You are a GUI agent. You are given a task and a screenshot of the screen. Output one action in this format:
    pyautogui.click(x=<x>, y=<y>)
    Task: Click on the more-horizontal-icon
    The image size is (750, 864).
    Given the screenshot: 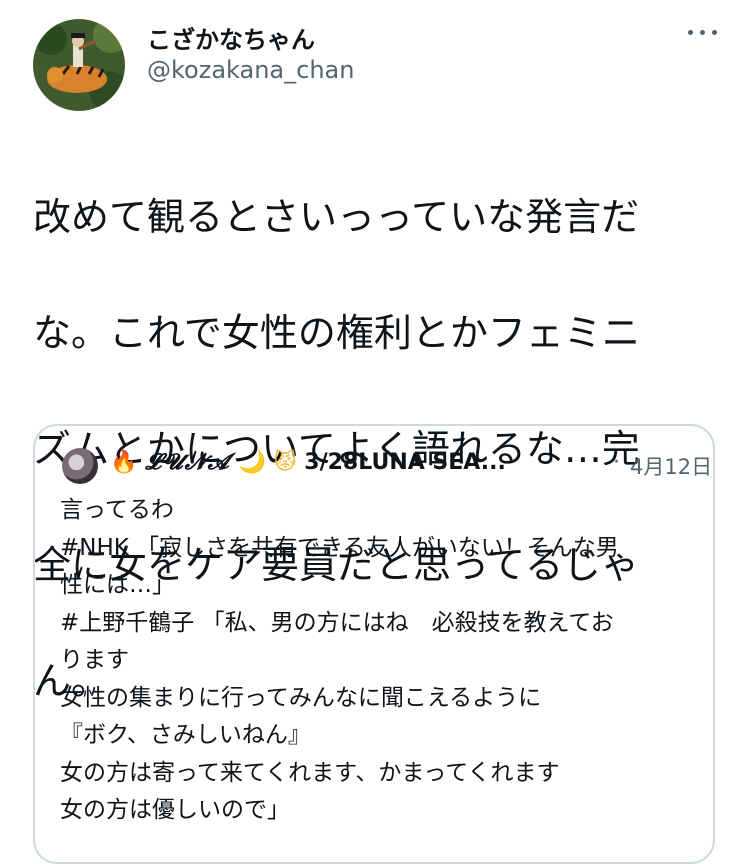 What is the action you would take?
    pyautogui.click(x=703, y=32)
    